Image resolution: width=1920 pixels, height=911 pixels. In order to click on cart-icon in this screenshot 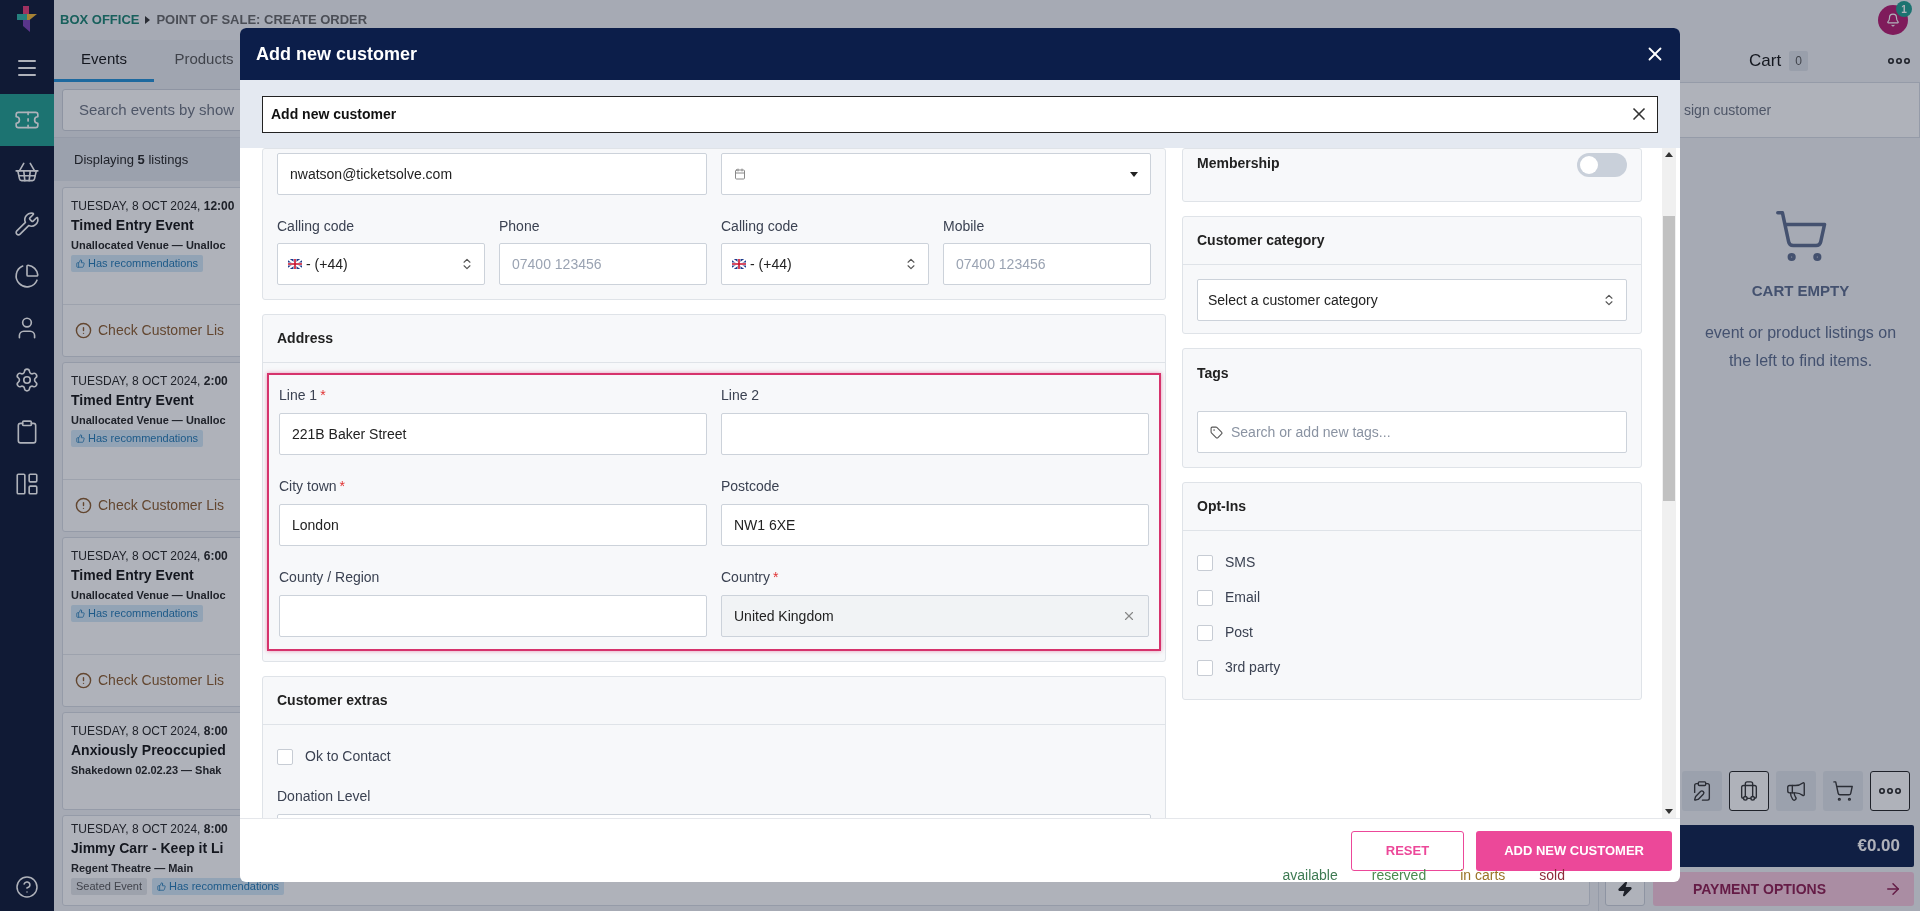, I will do `click(1843, 791)`.